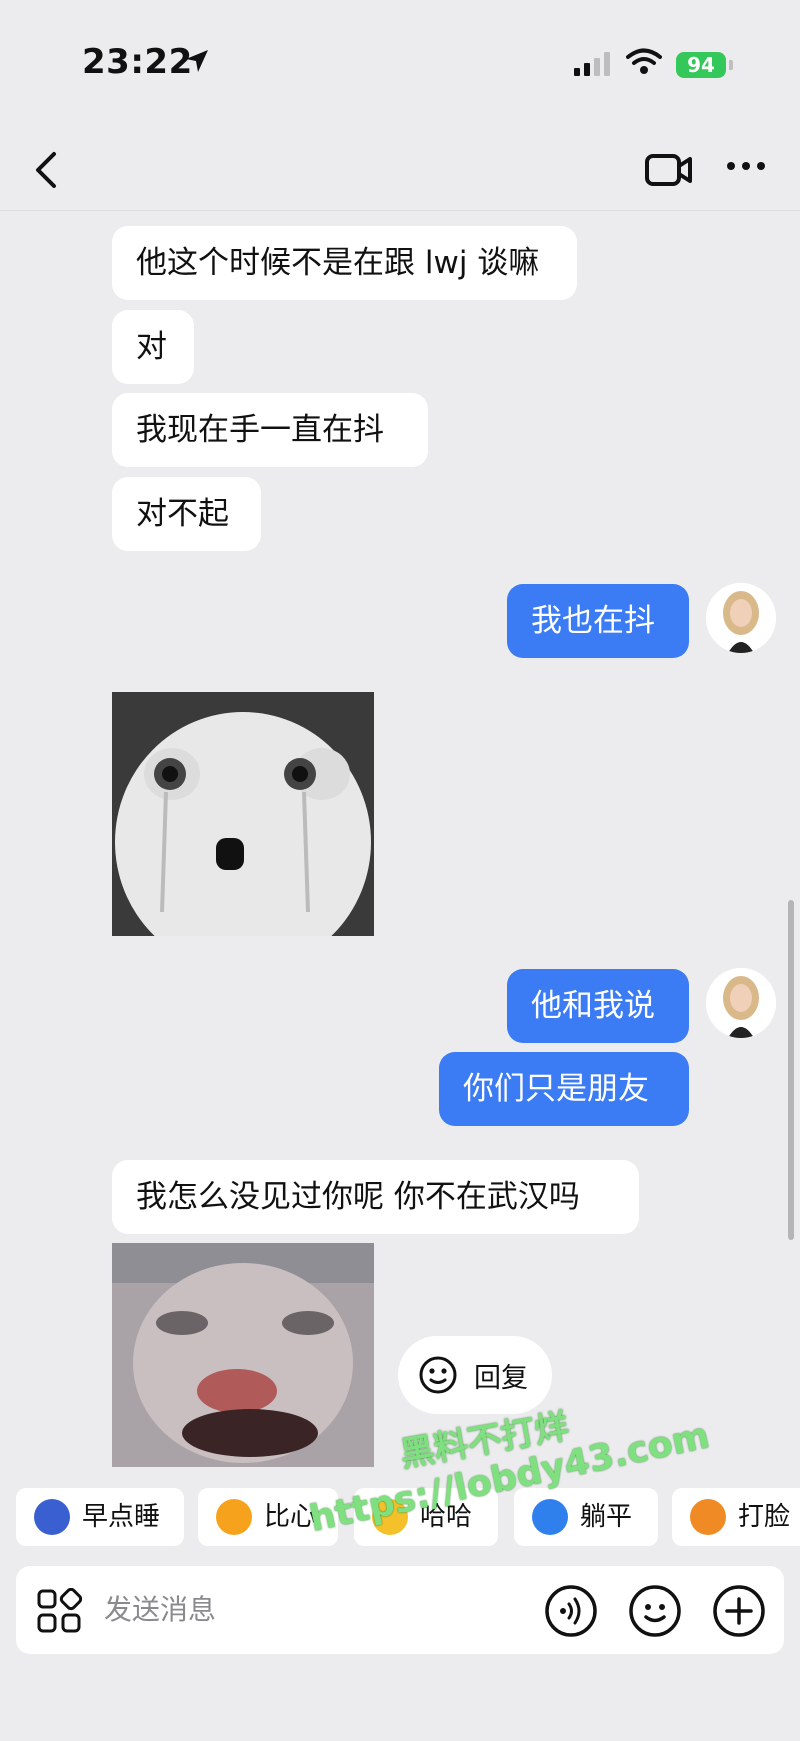 The image size is (800, 1741). What do you see at coordinates (592, 64) in the screenshot?
I see `cellular-signal-icon` at bounding box center [592, 64].